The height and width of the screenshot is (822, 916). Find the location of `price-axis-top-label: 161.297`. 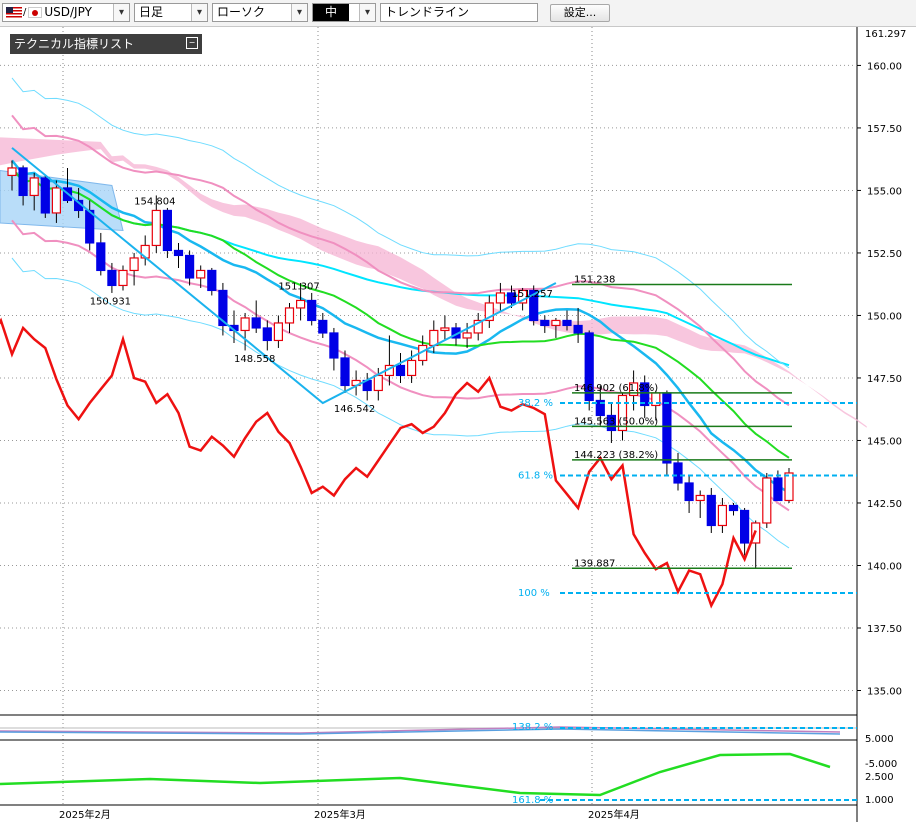

price-axis-top-label: 161.297 is located at coordinates (885, 34).